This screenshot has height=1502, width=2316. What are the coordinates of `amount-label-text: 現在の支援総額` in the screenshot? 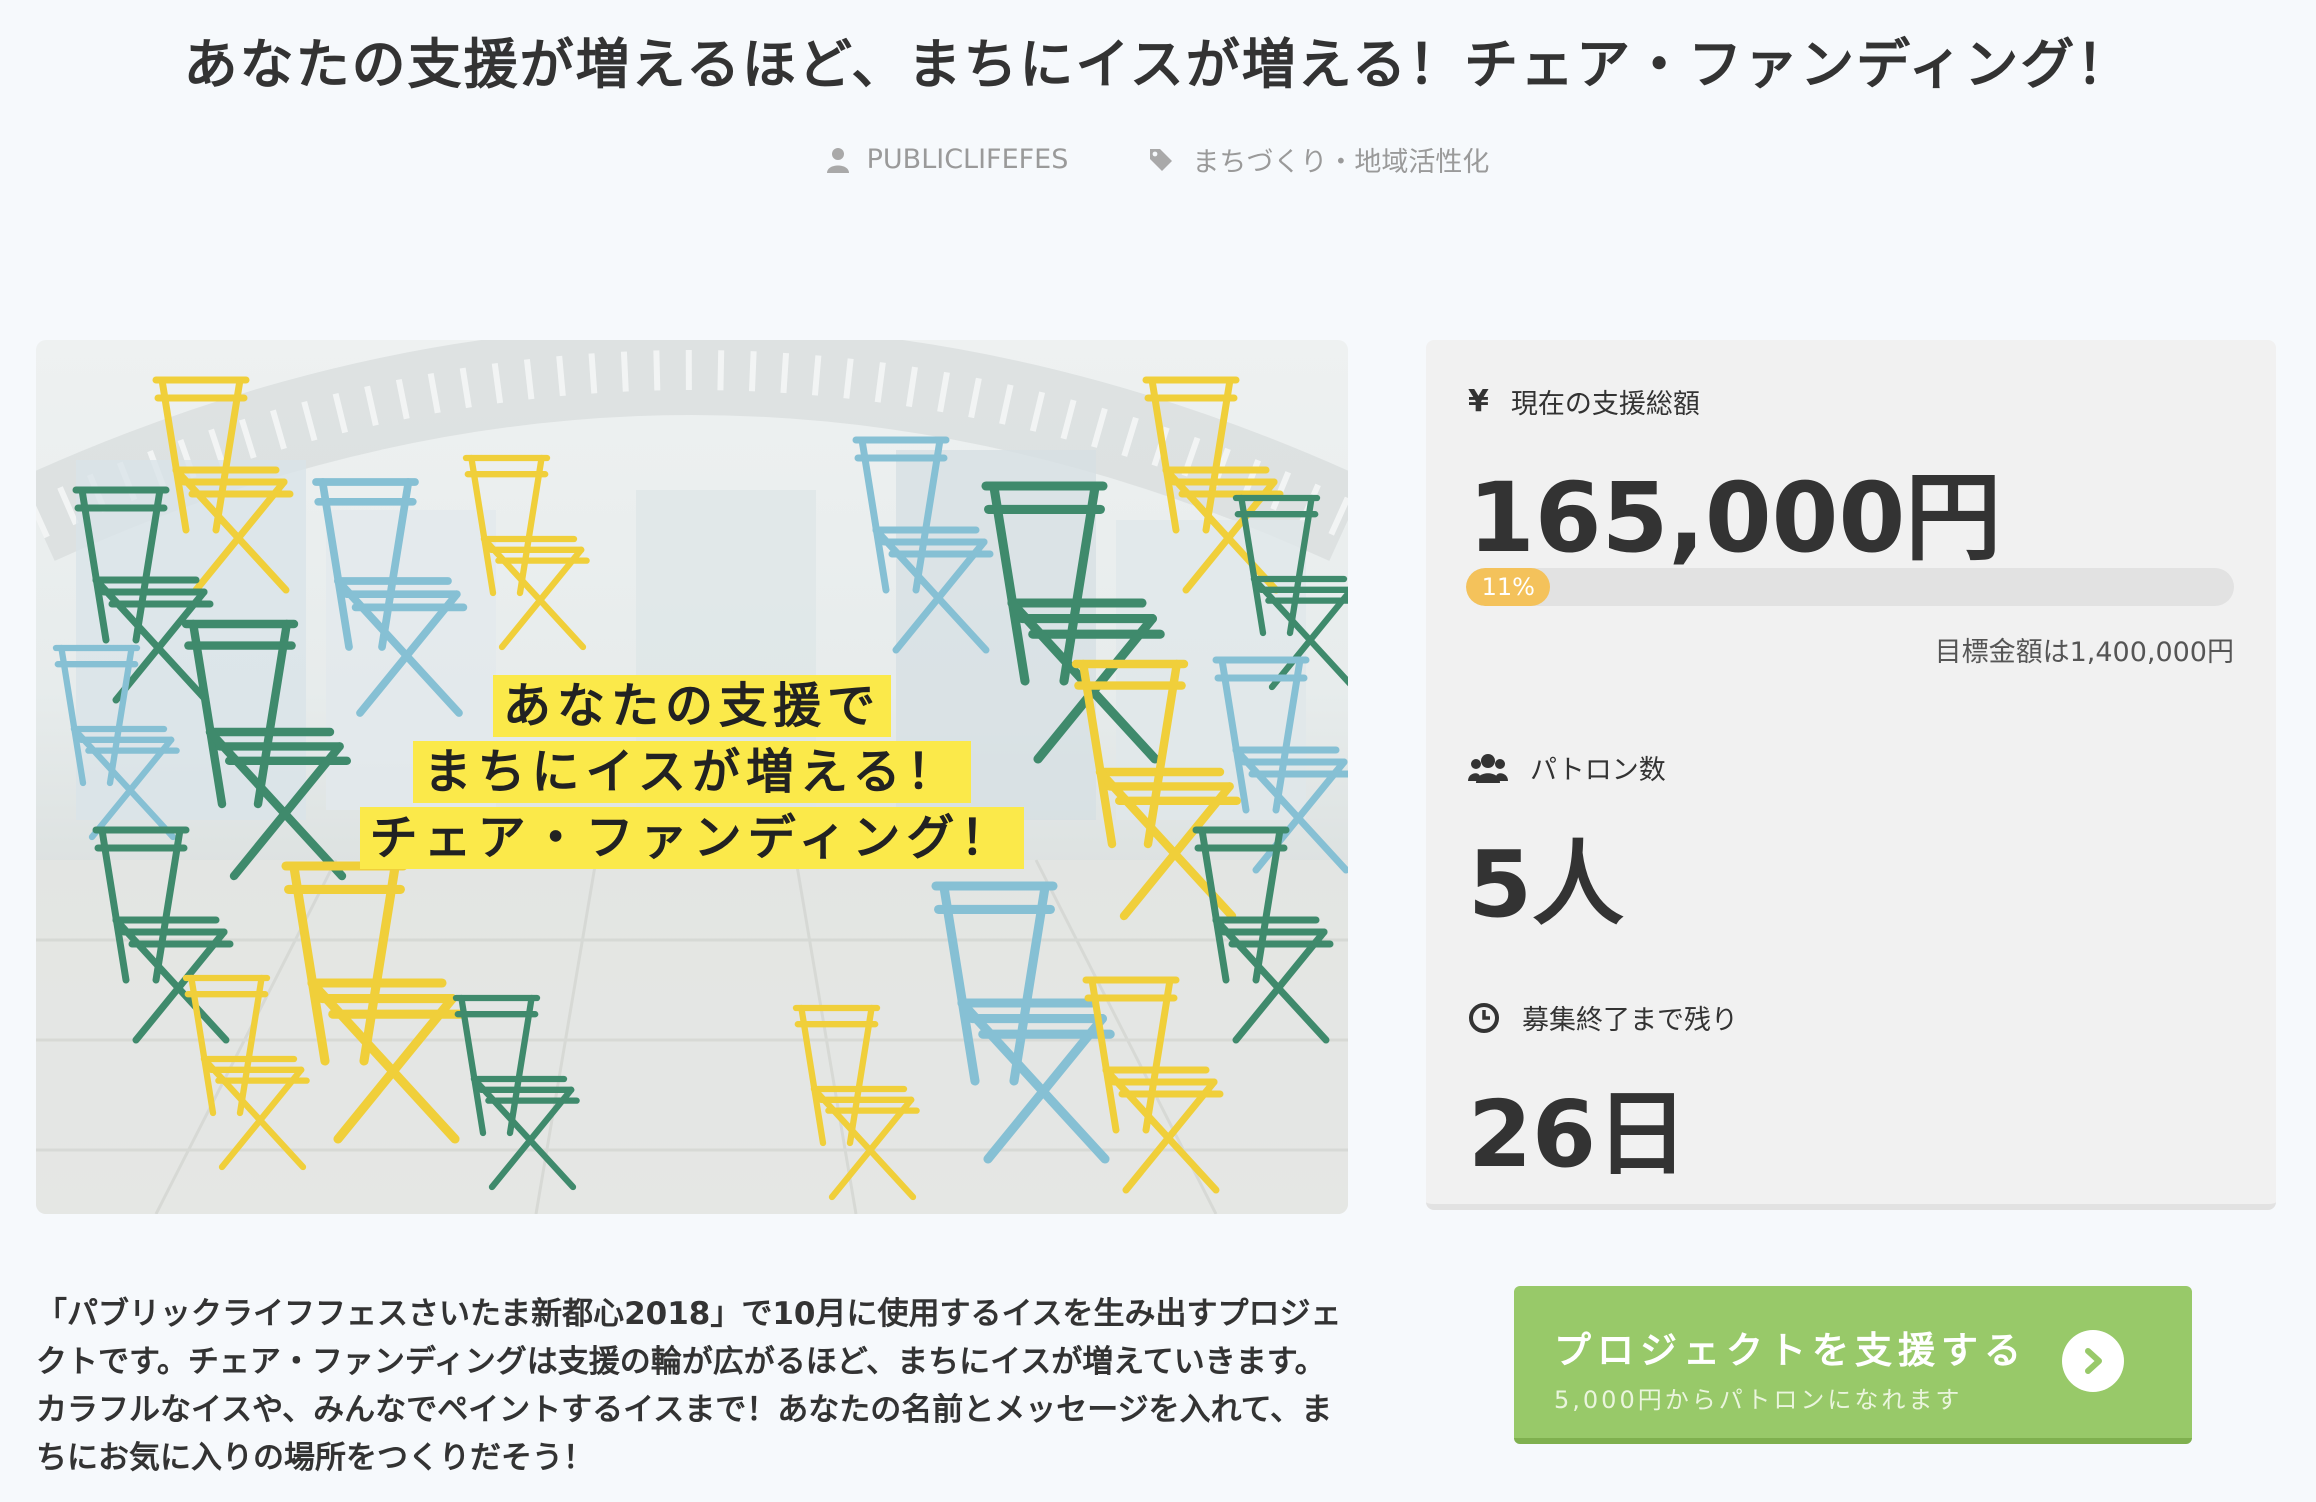 It's located at (1605, 404).